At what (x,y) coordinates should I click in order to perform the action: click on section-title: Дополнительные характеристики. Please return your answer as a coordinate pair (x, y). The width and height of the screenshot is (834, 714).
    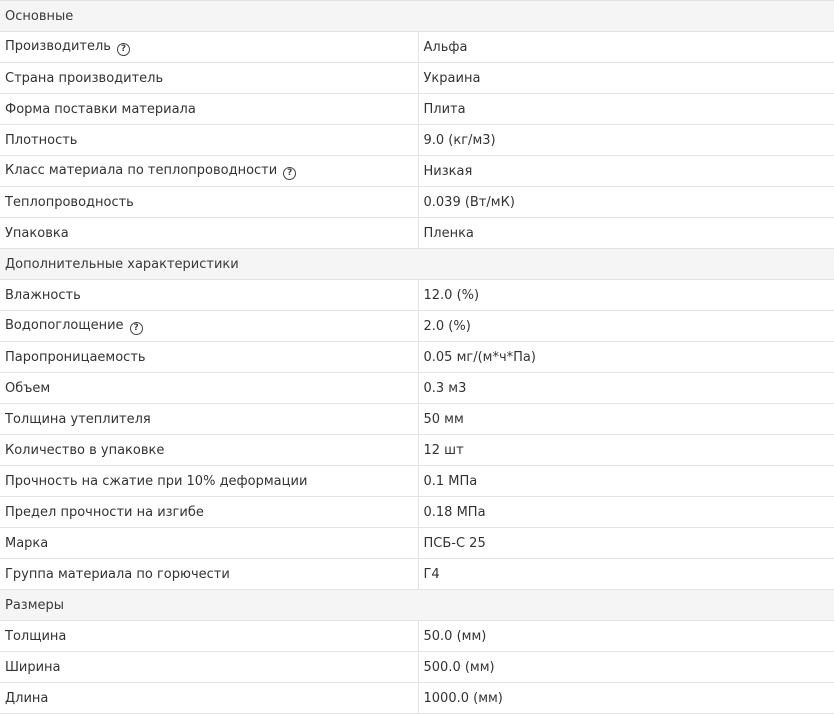
    Looking at the image, I should click on (417, 264).